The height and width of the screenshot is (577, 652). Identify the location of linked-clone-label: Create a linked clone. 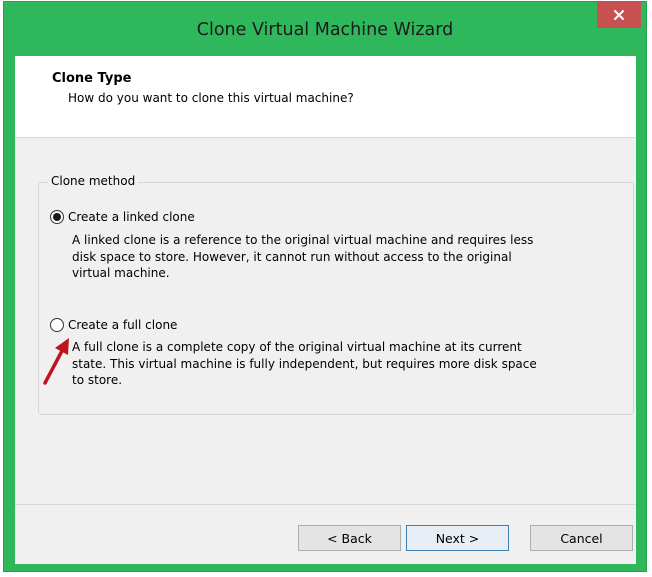
(131, 217).